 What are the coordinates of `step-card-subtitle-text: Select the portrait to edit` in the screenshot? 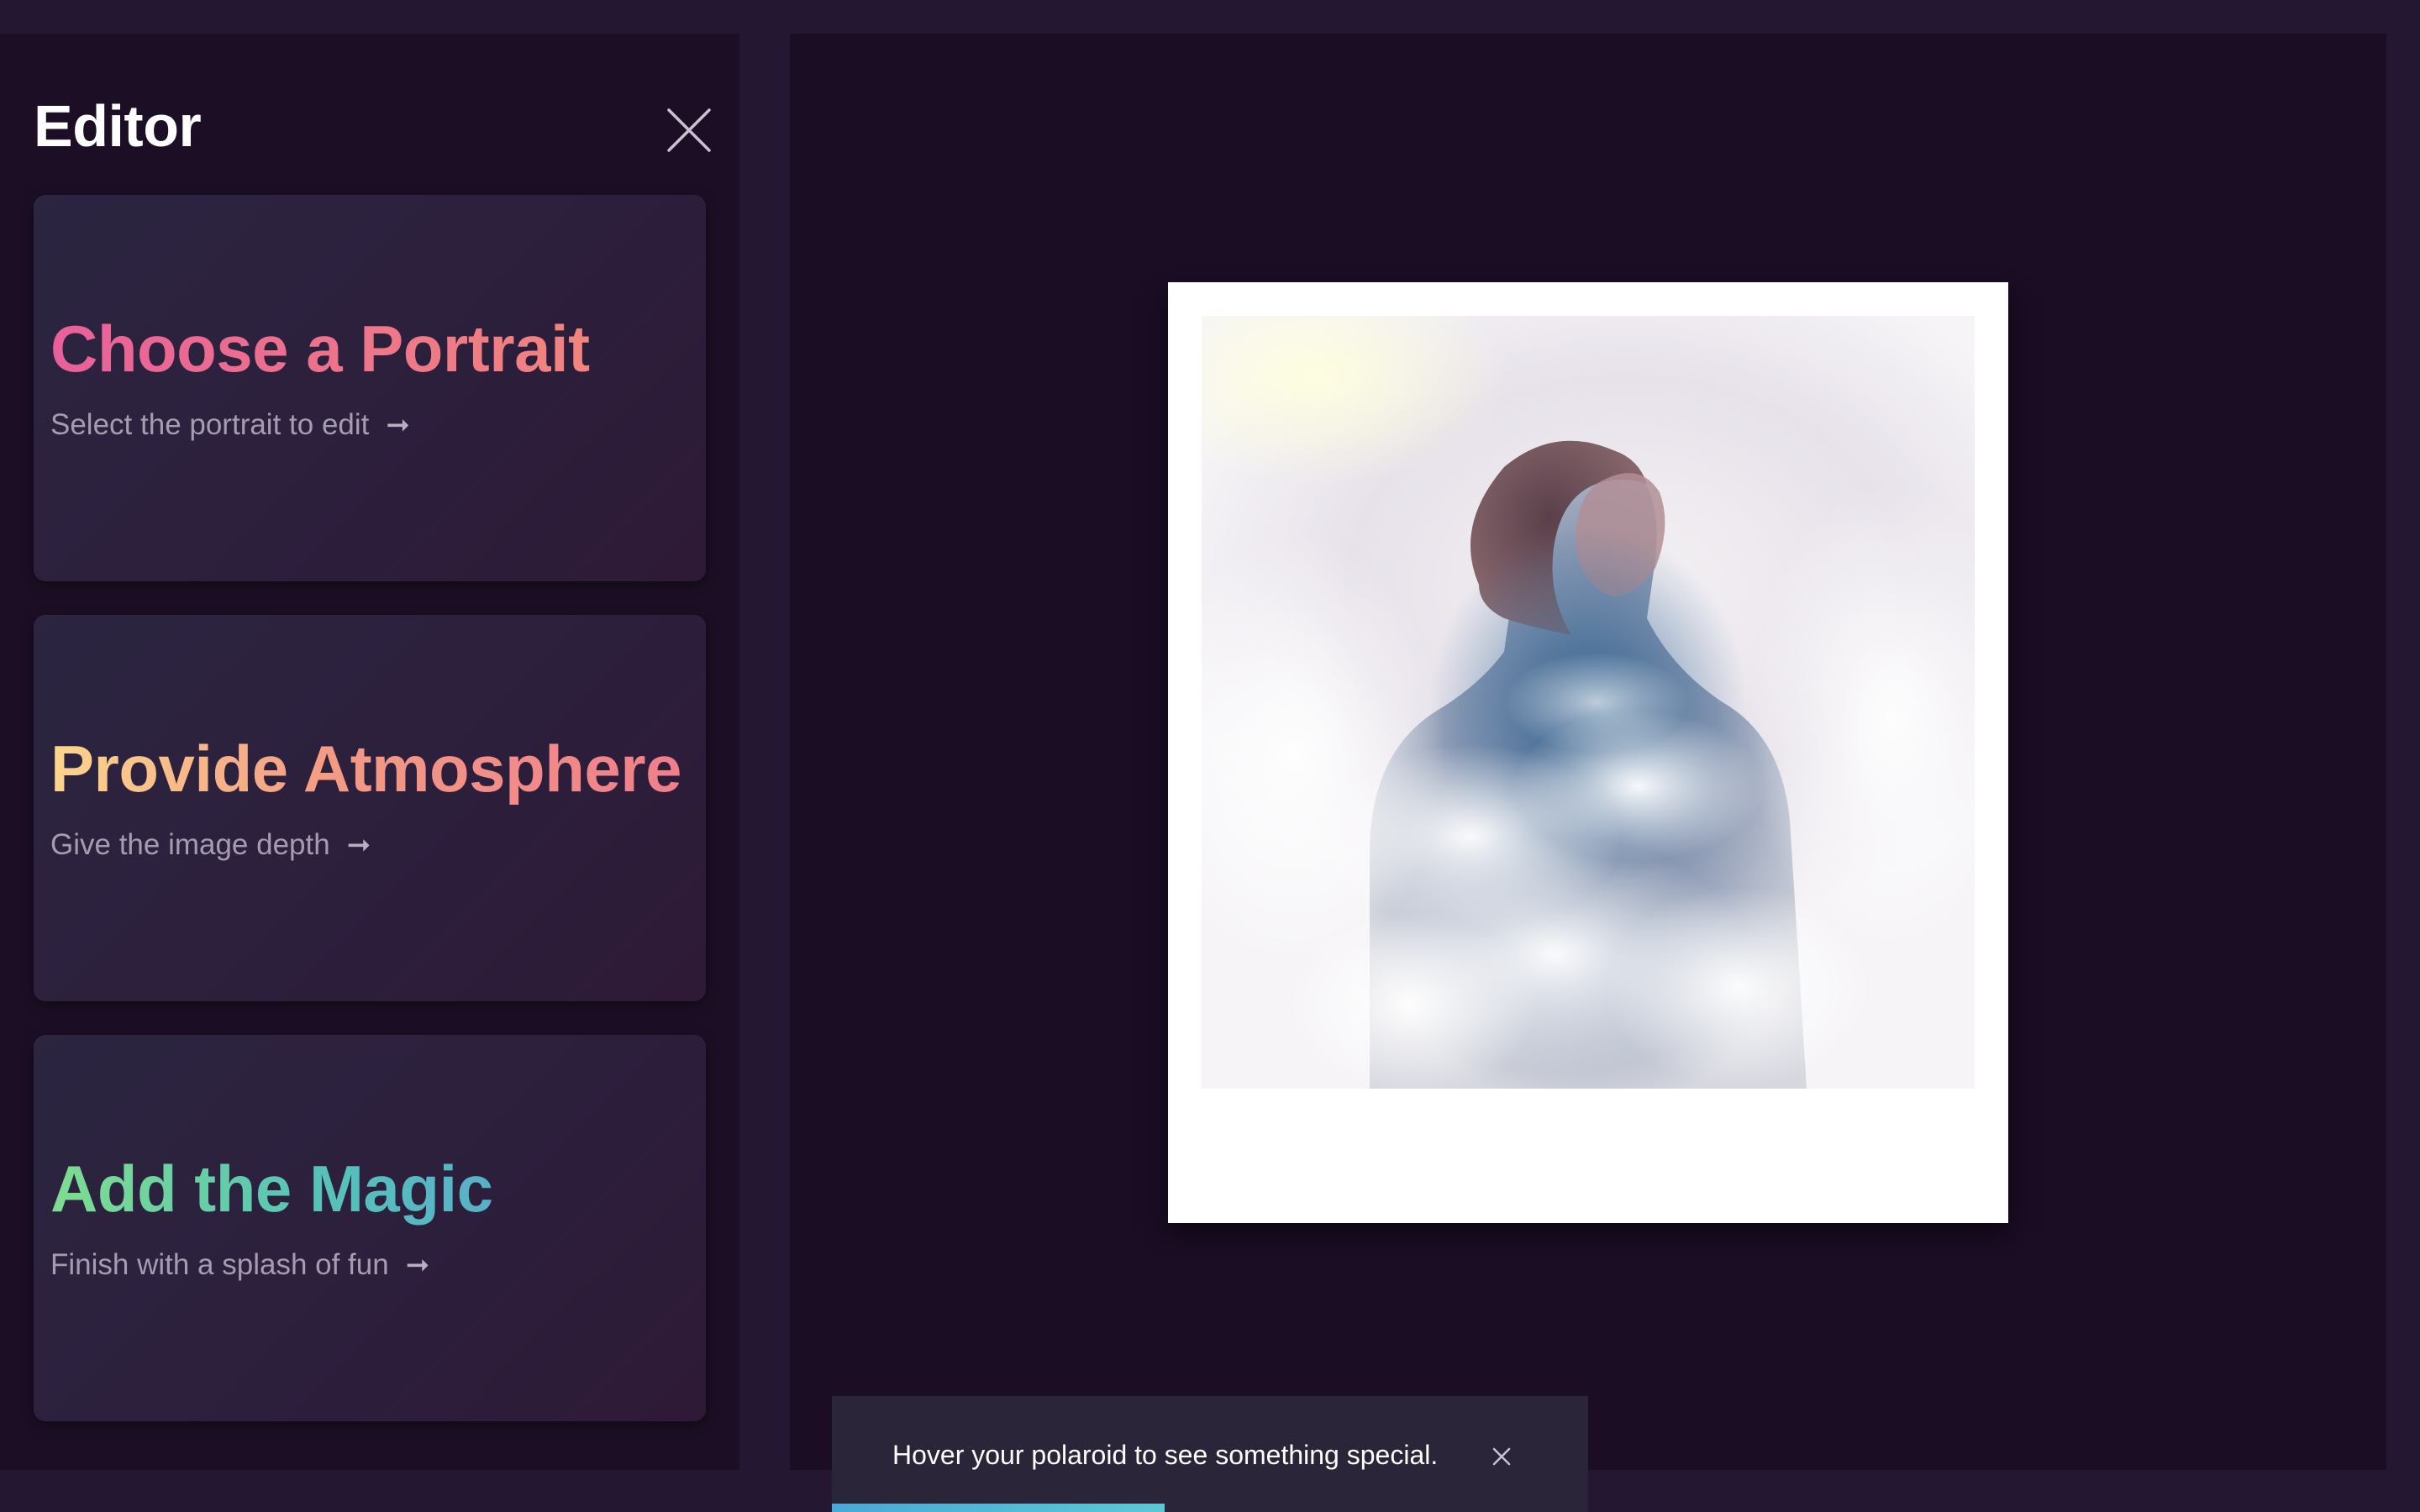 It's located at (210, 424).